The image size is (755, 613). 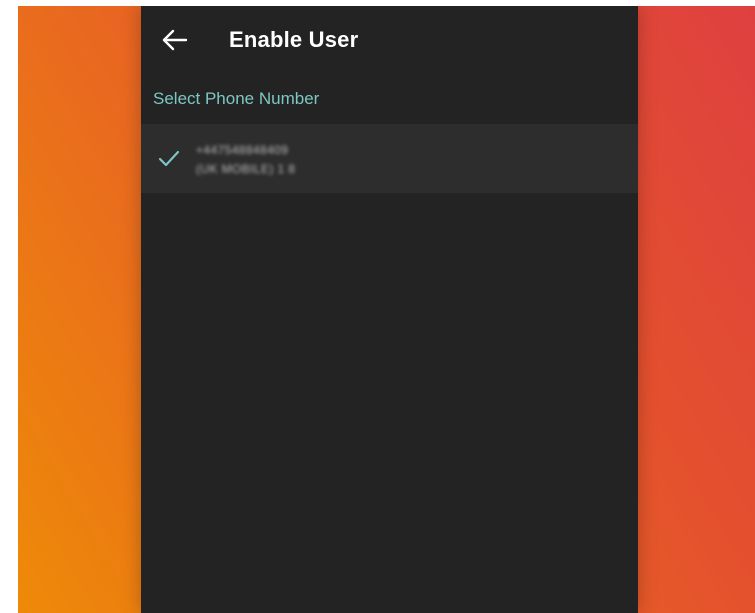 What do you see at coordinates (242, 150) in the screenshot?
I see `phone-number-value: +447548848409` at bounding box center [242, 150].